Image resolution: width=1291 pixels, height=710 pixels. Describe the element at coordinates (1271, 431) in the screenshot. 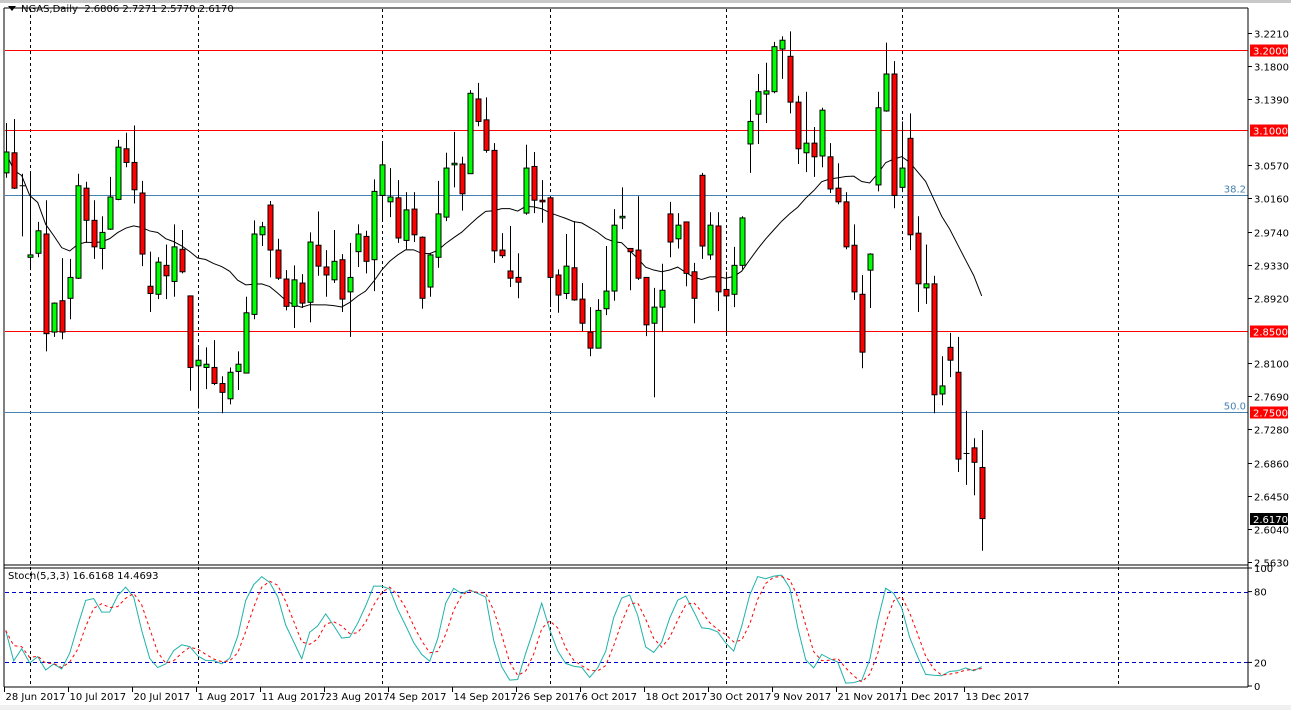

I see `price-tick-label: 2.7280` at that location.